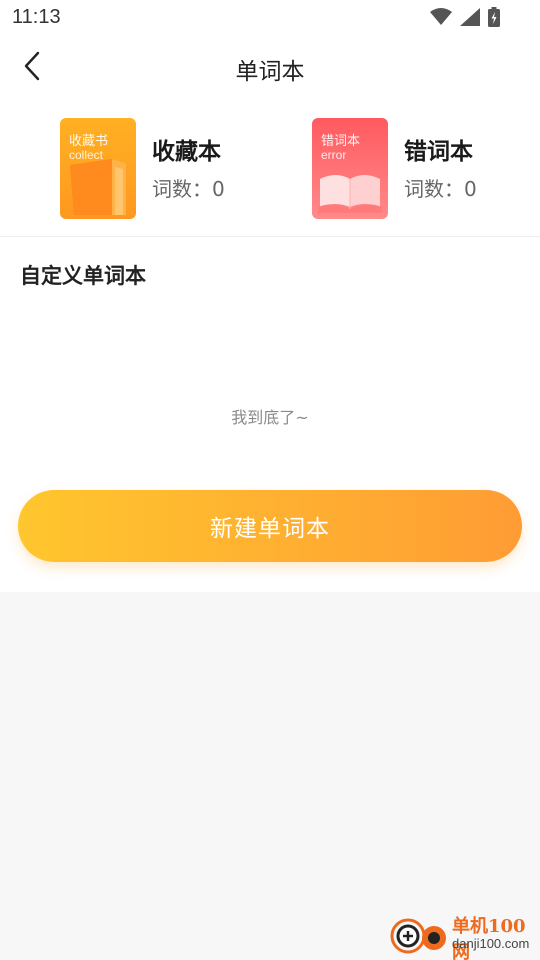  I want to click on closed-book-icon, so click(98, 187).